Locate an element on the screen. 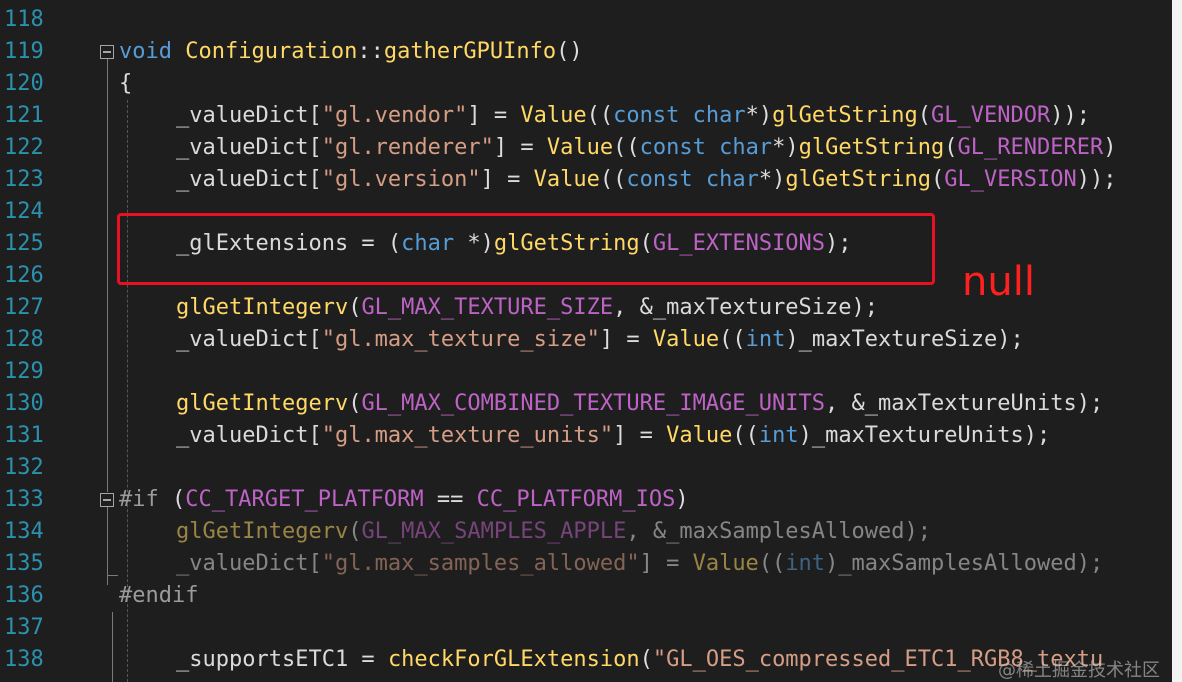  line-number: 132 is located at coordinates (24, 467).